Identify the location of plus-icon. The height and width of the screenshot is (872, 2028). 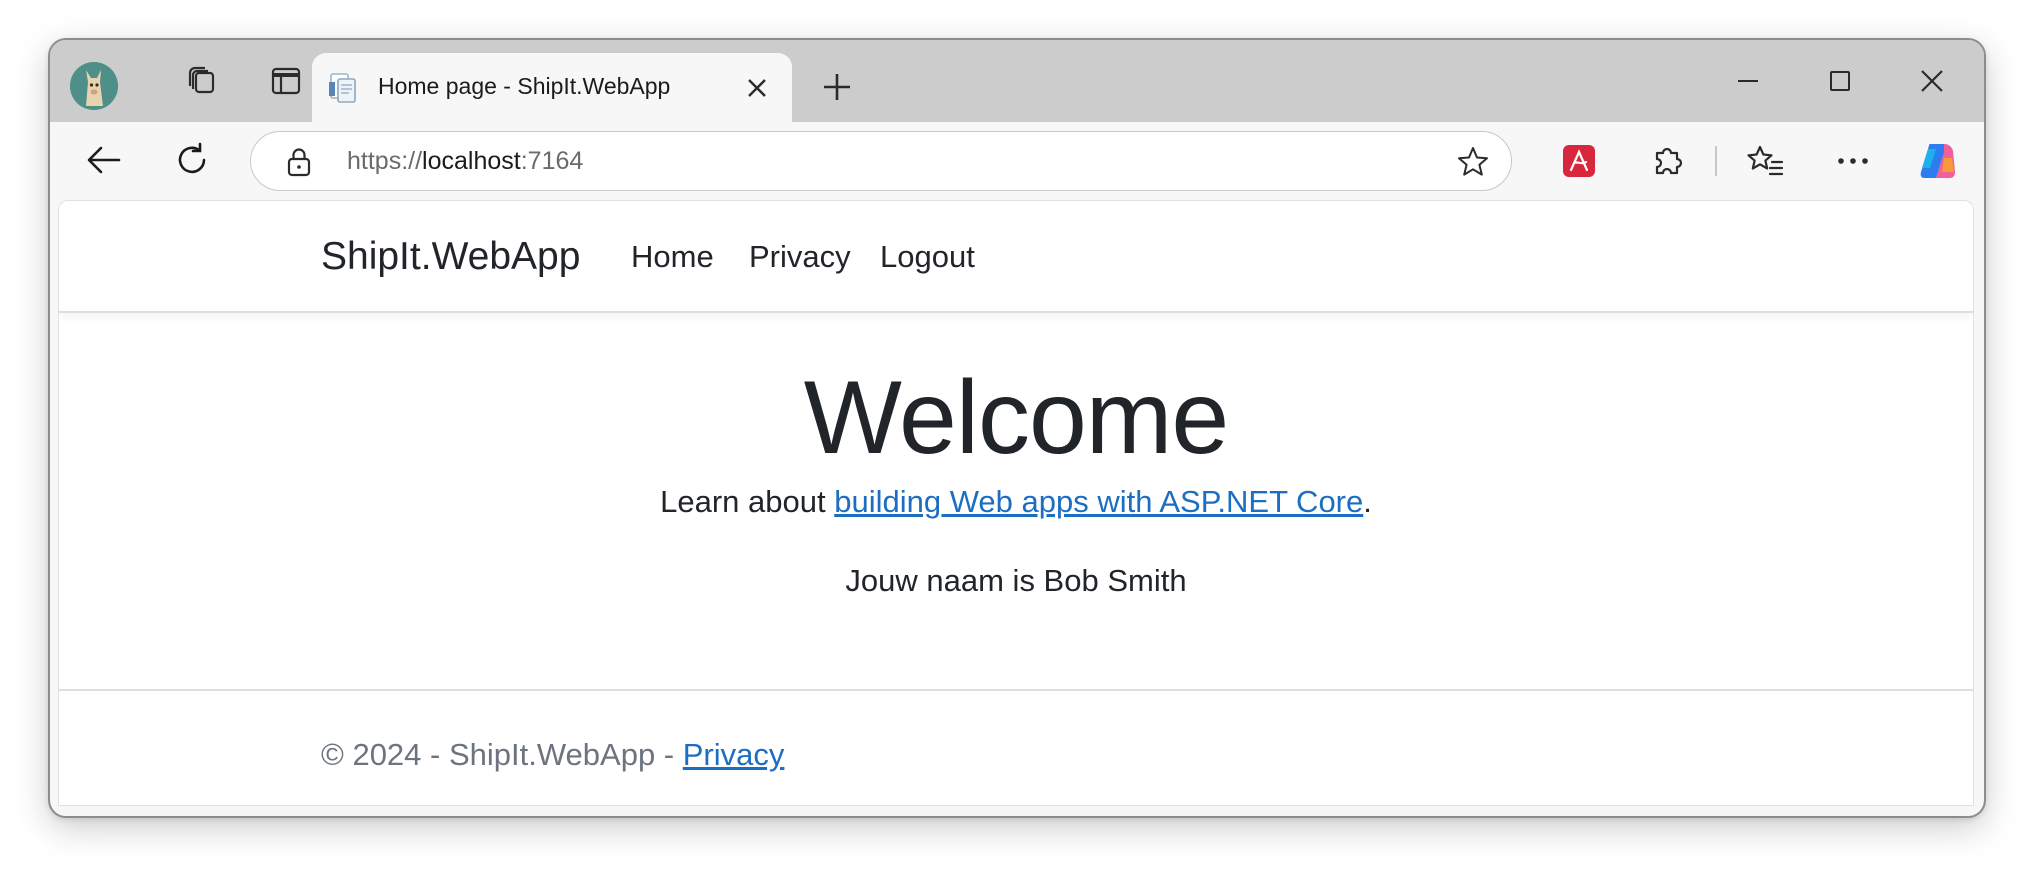
(837, 87).